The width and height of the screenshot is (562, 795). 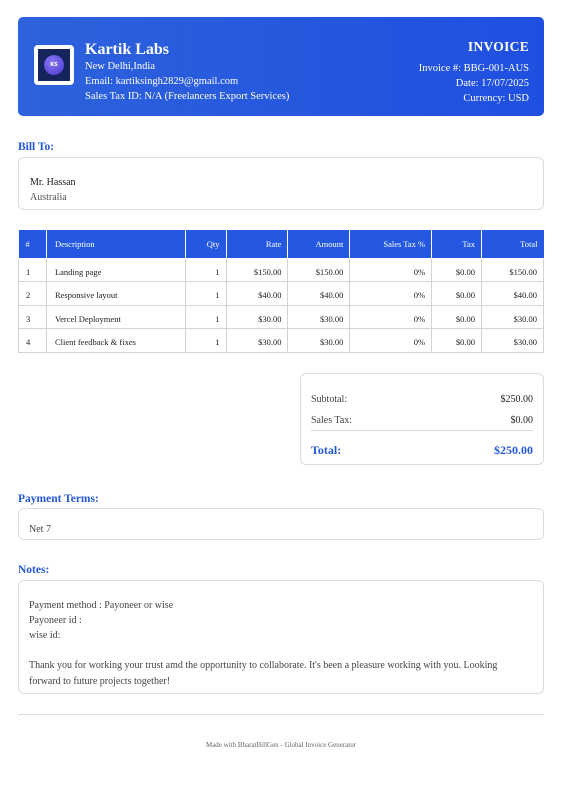 What do you see at coordinates (257, 269) in the screenshot?
I see `cell-rate: $150.00` at bounding box center [257, 269].